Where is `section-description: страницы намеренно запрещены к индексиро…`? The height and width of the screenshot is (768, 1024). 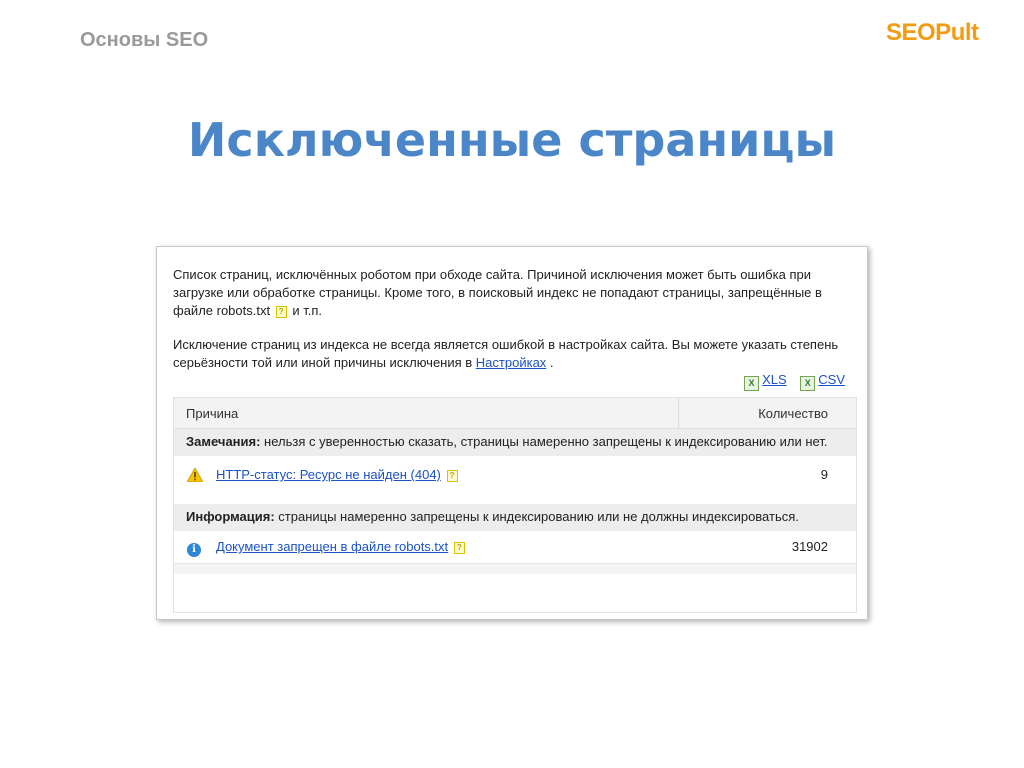
section-description: страницы намеренно запрещены к индексиро… is located at coordinates (536, 516).